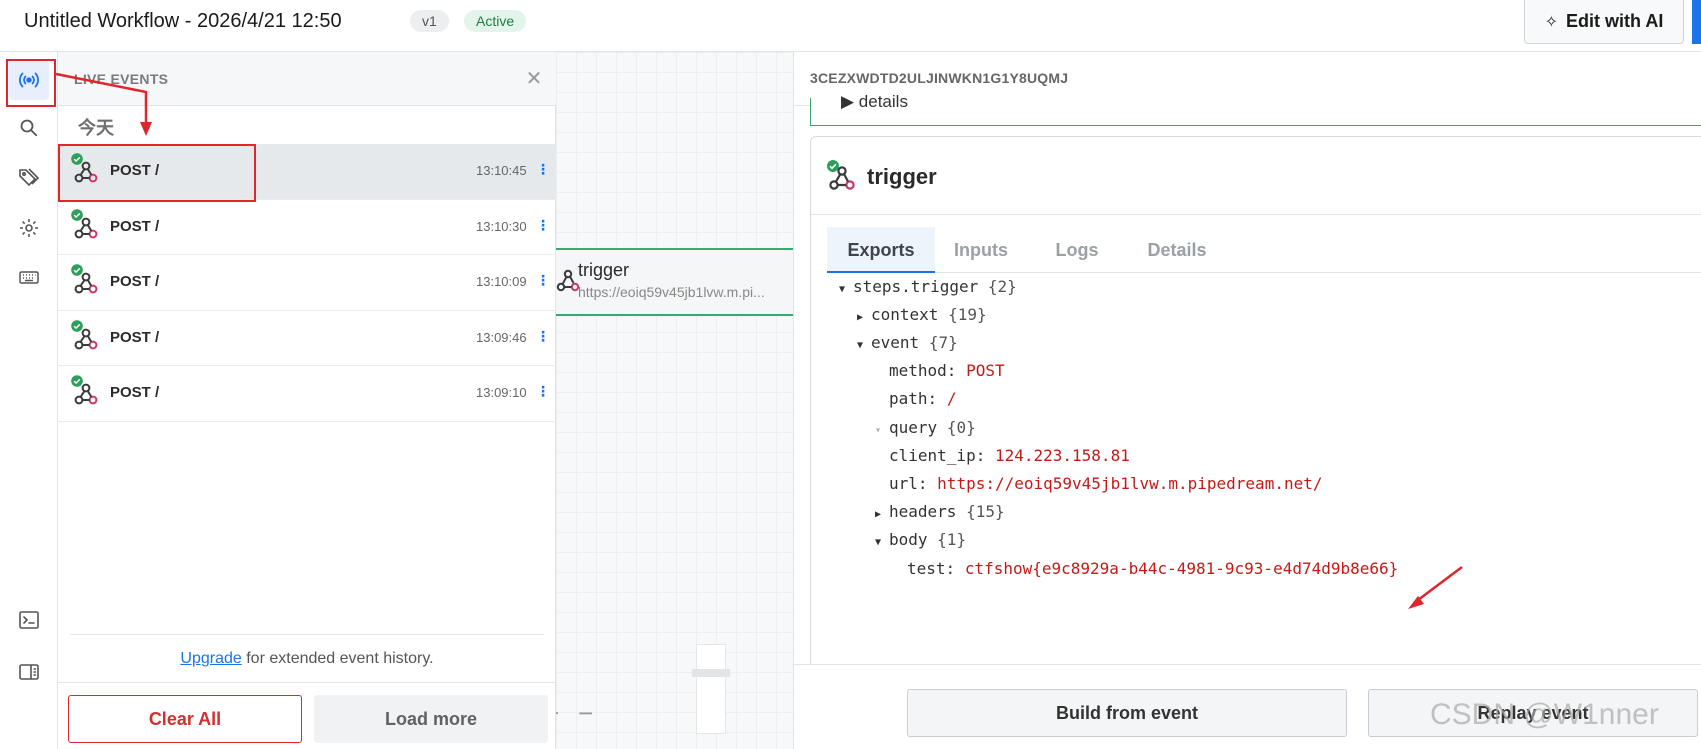  I want to click on status-badge: Active, so click(495, 21).